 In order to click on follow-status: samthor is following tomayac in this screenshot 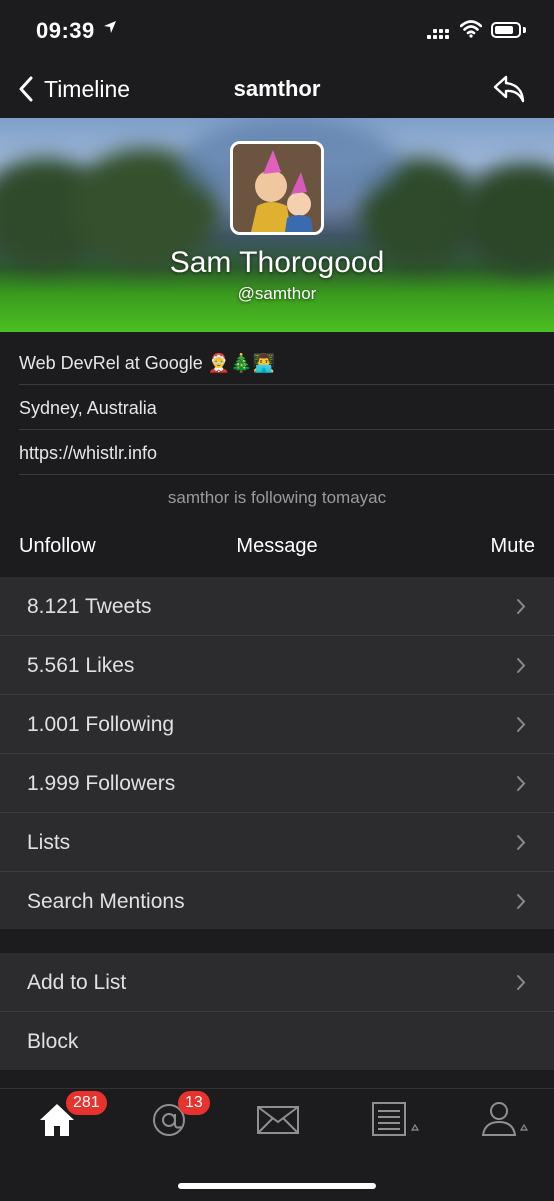, I will do `click(277, 497)`.